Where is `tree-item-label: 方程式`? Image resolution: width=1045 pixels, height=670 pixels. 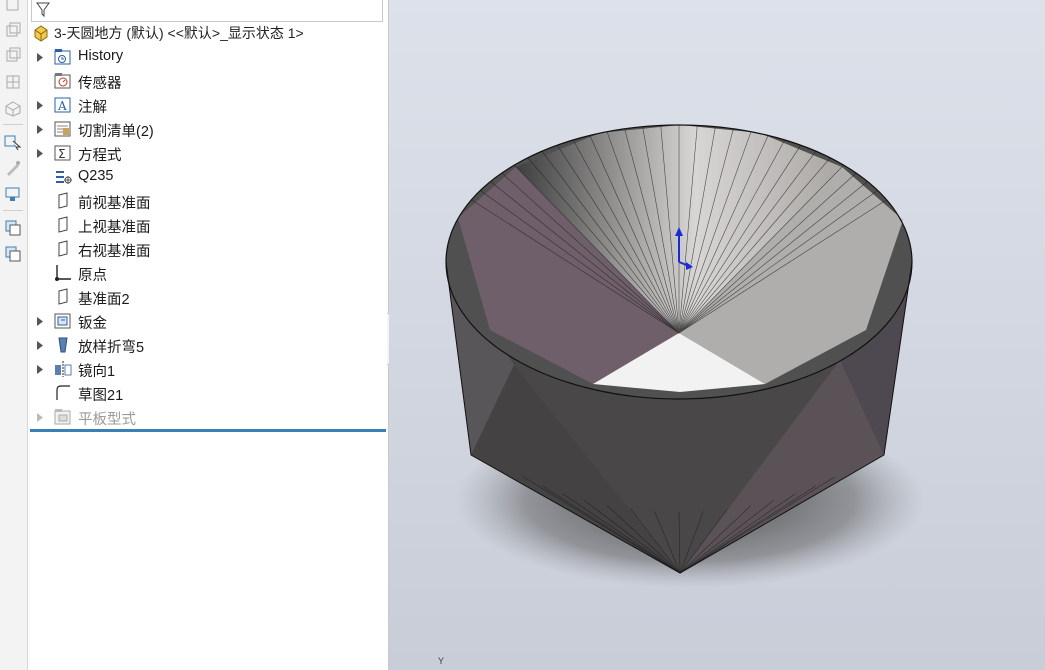
tree-item-label: 方程式 is located at coordinates (100, 156).